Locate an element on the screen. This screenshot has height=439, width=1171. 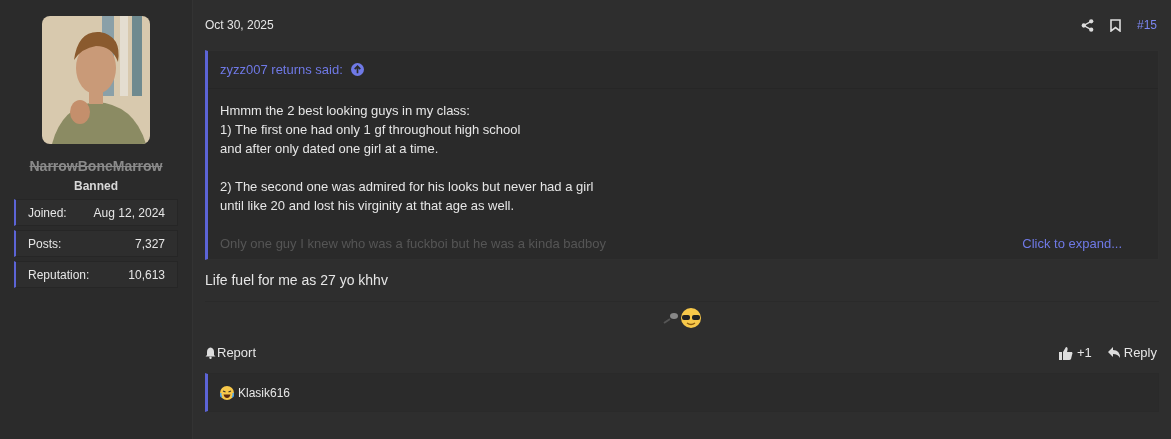
sunglasses-emoji-icon is located at coordinates (682, 317).